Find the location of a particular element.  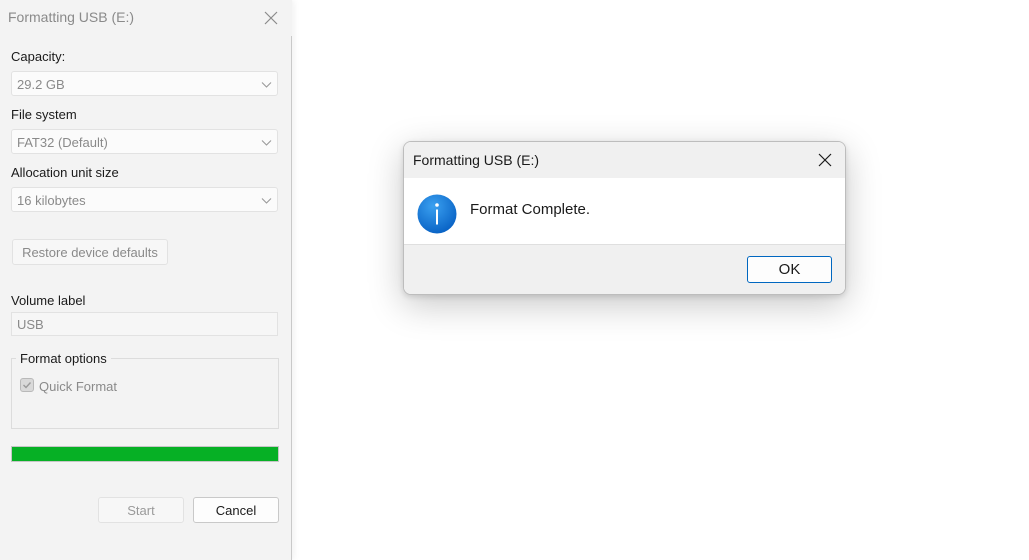

dialog-close-button is located at coordinates (825, 160).